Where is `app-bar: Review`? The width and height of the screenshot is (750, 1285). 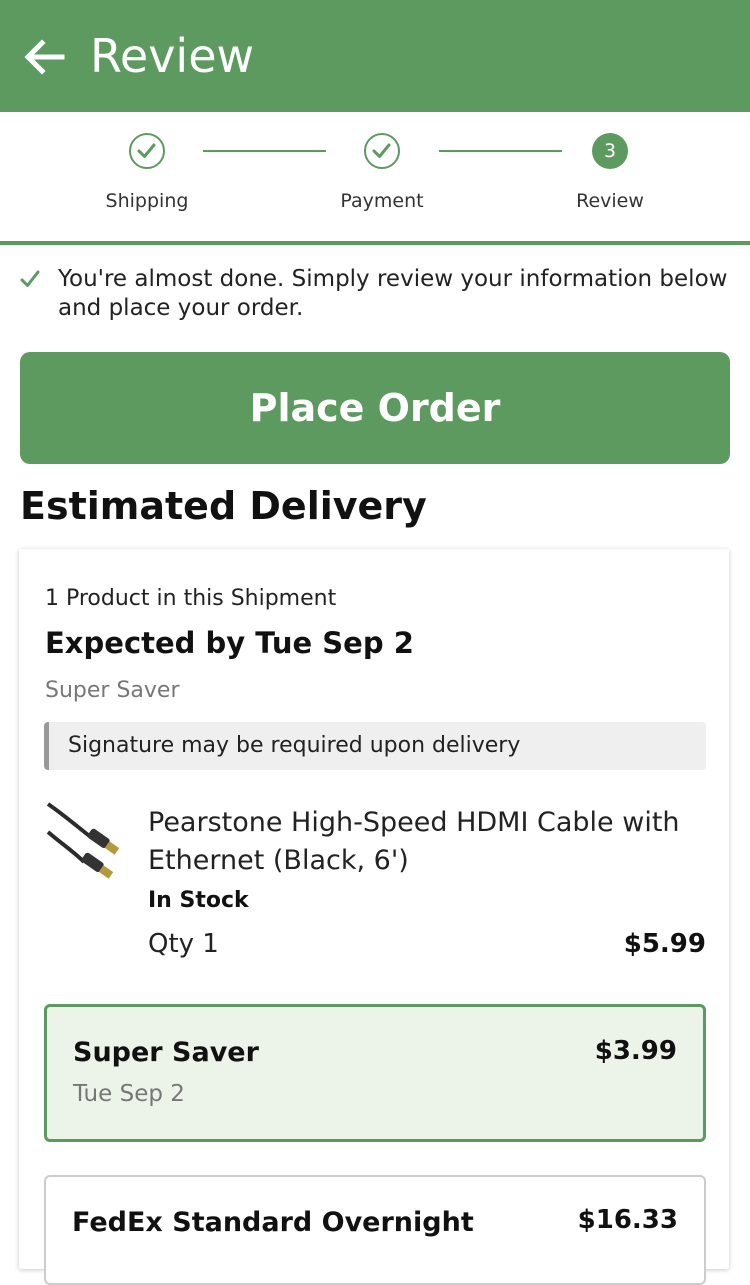
app-bar: Review is located at coordinates (375, 56).